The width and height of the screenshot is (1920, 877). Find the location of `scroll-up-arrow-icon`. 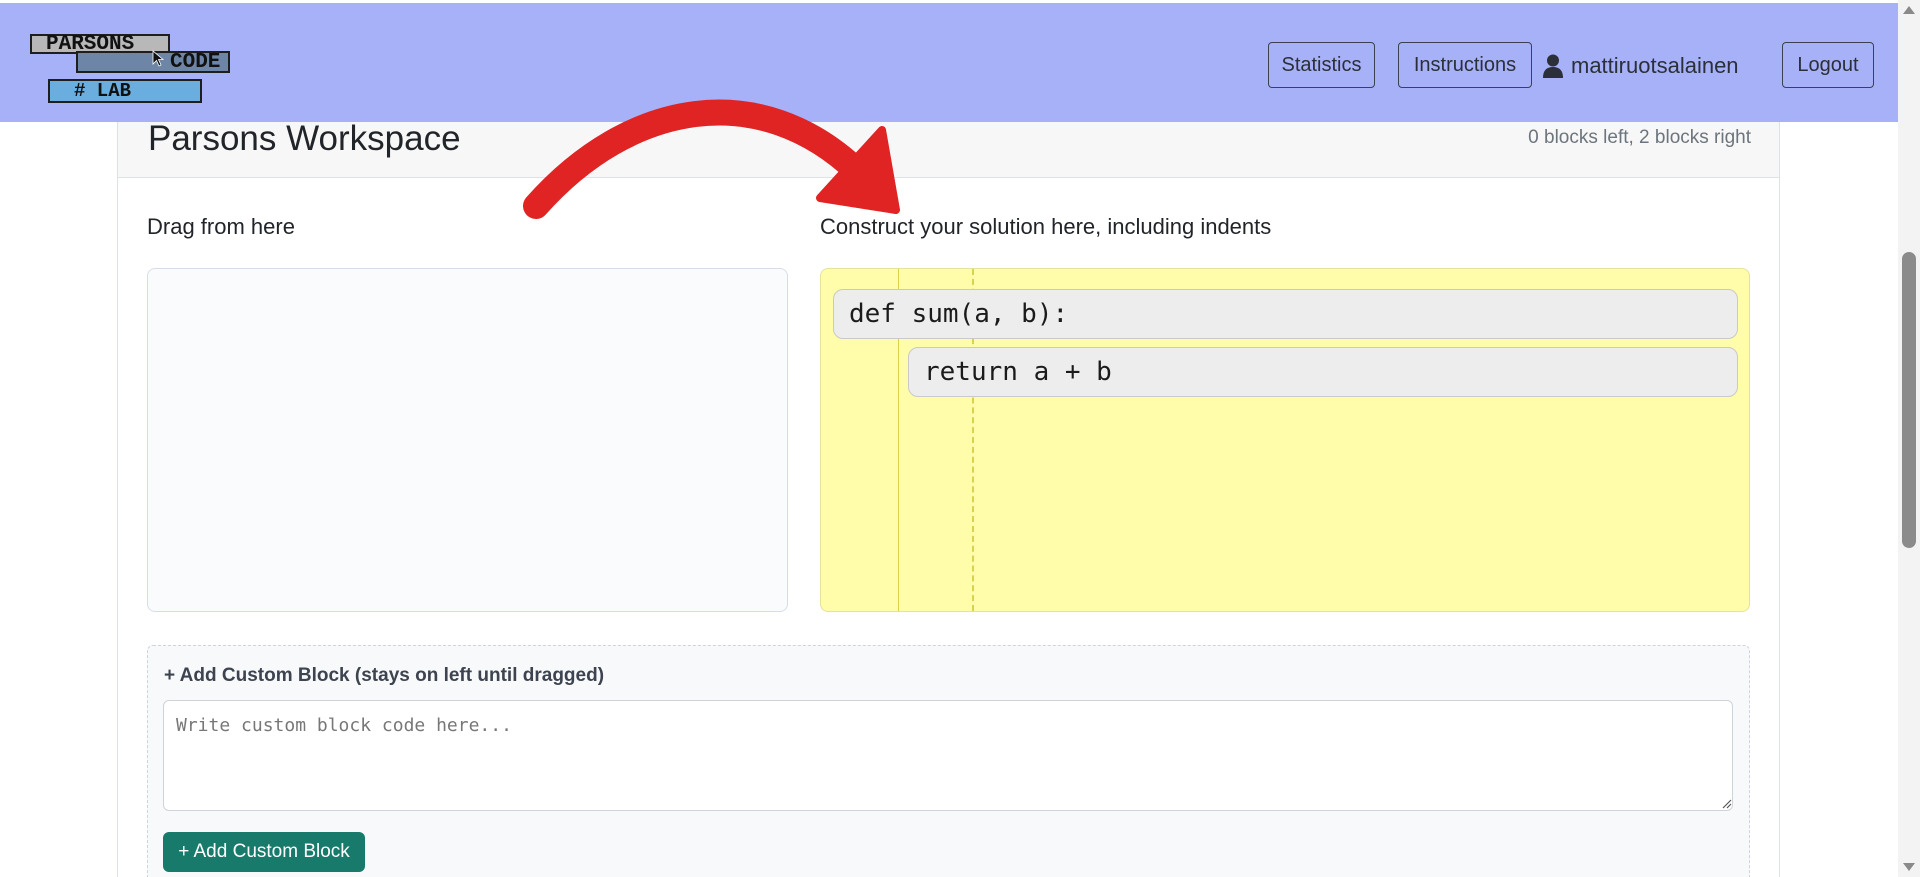

scroll-up-arrow-icon is located at coordinates (1909, 10).